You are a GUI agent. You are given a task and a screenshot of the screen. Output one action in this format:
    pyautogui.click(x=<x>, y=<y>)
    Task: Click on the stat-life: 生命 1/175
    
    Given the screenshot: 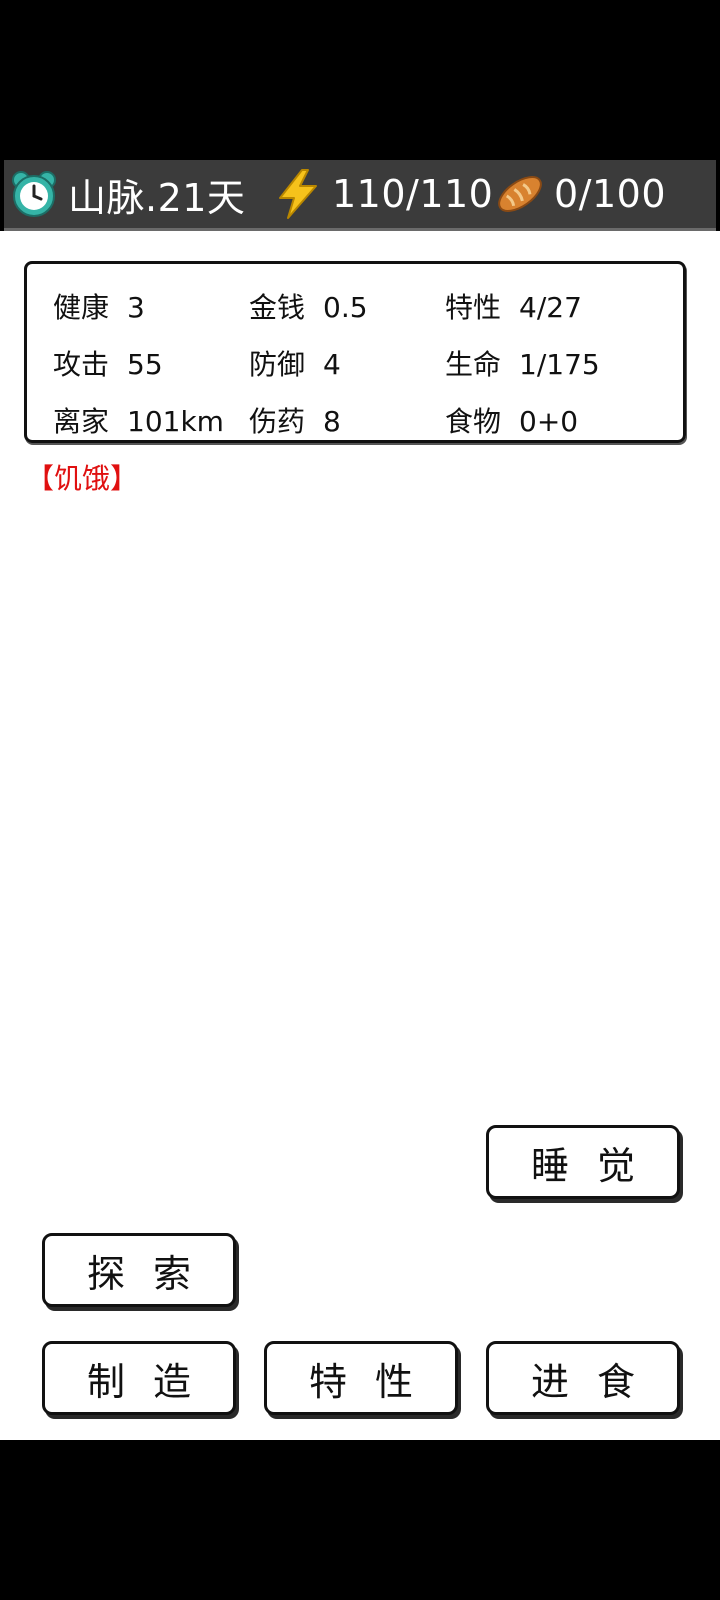 What is the action you would take?
    pyautogui.click(x=522, y=363)
    